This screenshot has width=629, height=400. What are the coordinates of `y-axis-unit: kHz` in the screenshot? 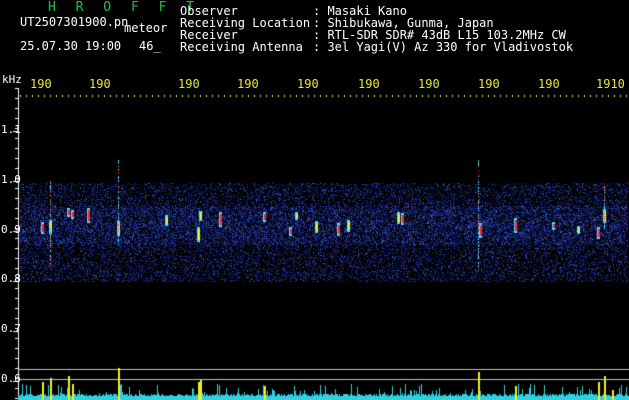 It's located at (12, 79).